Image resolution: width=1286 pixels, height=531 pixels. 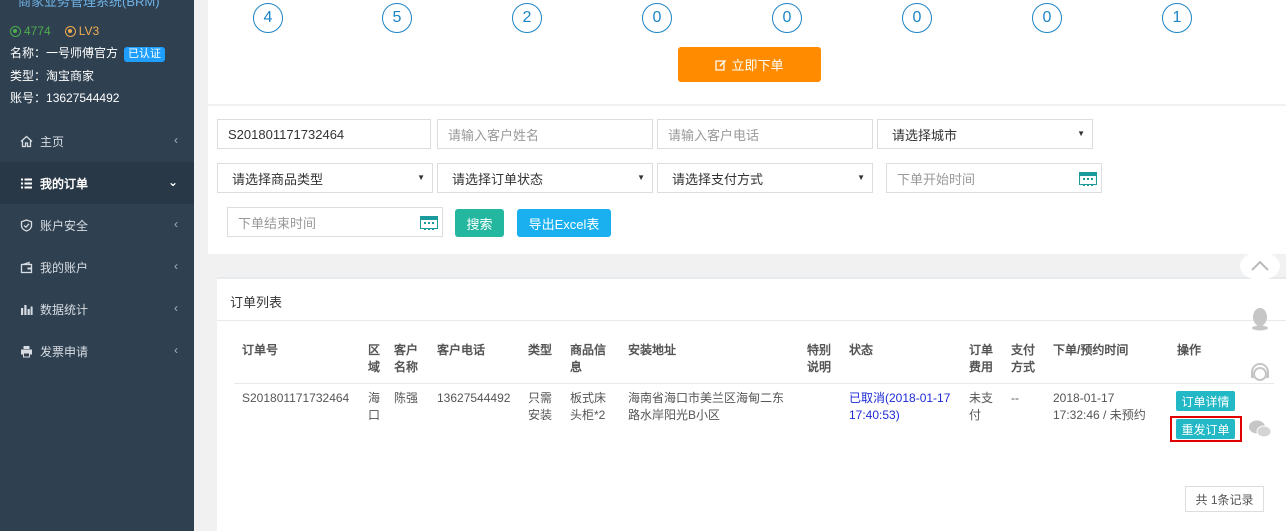 I want to click on user-stats: 4774 LV3, so click(x=54, y=31).